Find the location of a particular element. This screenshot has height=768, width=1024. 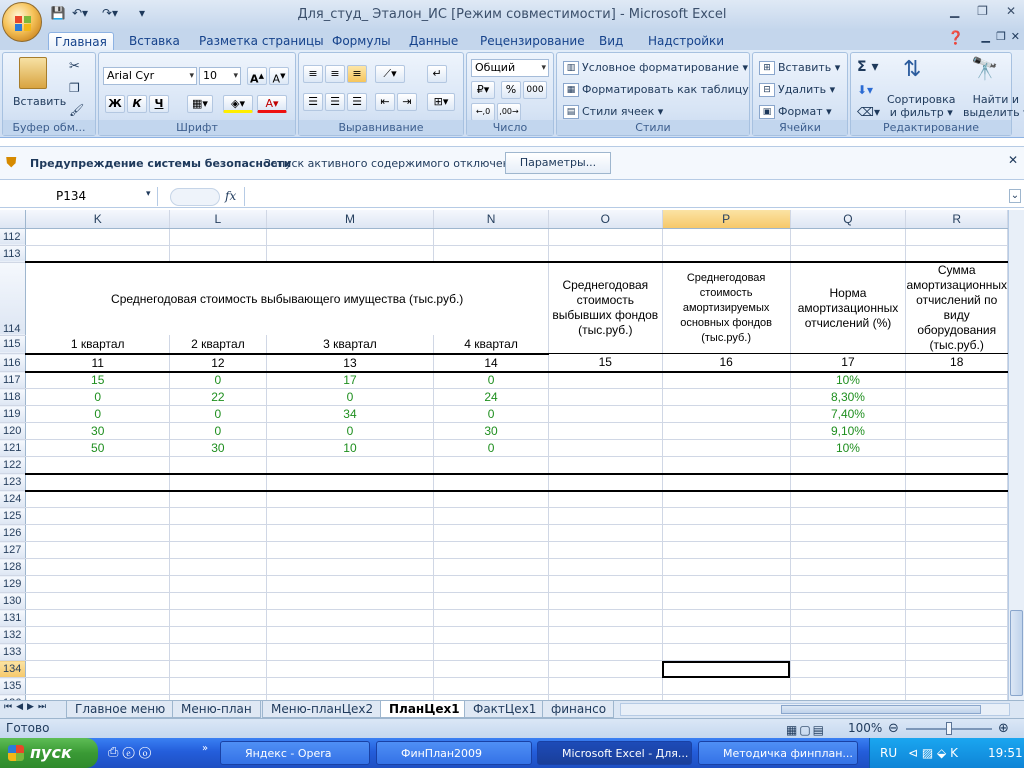

format-cells-button: ▣ Формат ▾ is located at coordinates (795, 112).